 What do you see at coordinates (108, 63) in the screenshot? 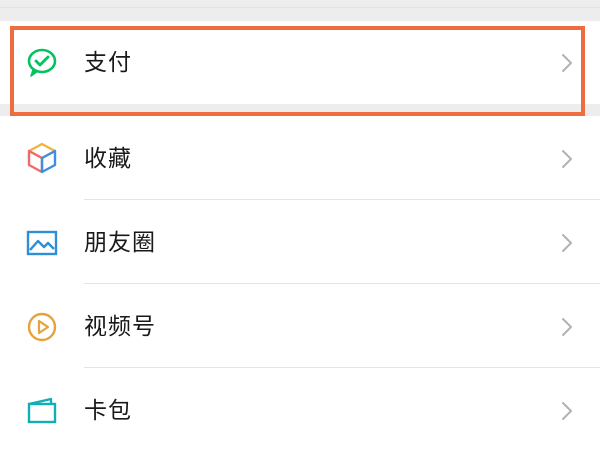
I see `menu-item-label-pay: 支付` at bounding box center [108, 63].